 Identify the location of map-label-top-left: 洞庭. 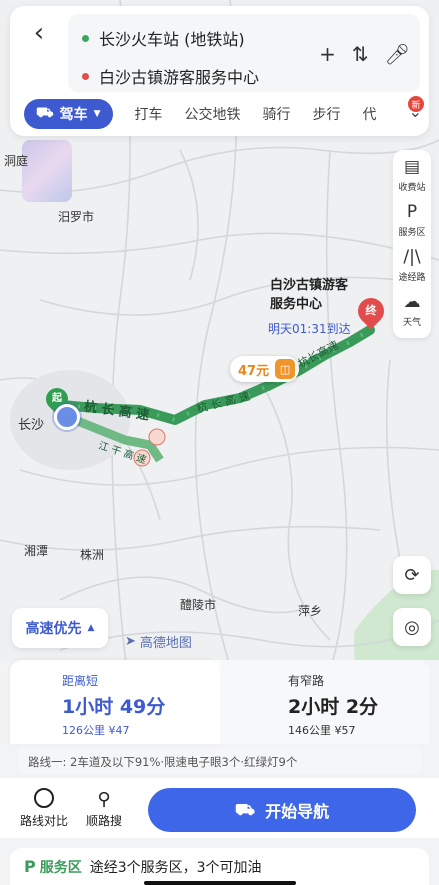
(16, 161).